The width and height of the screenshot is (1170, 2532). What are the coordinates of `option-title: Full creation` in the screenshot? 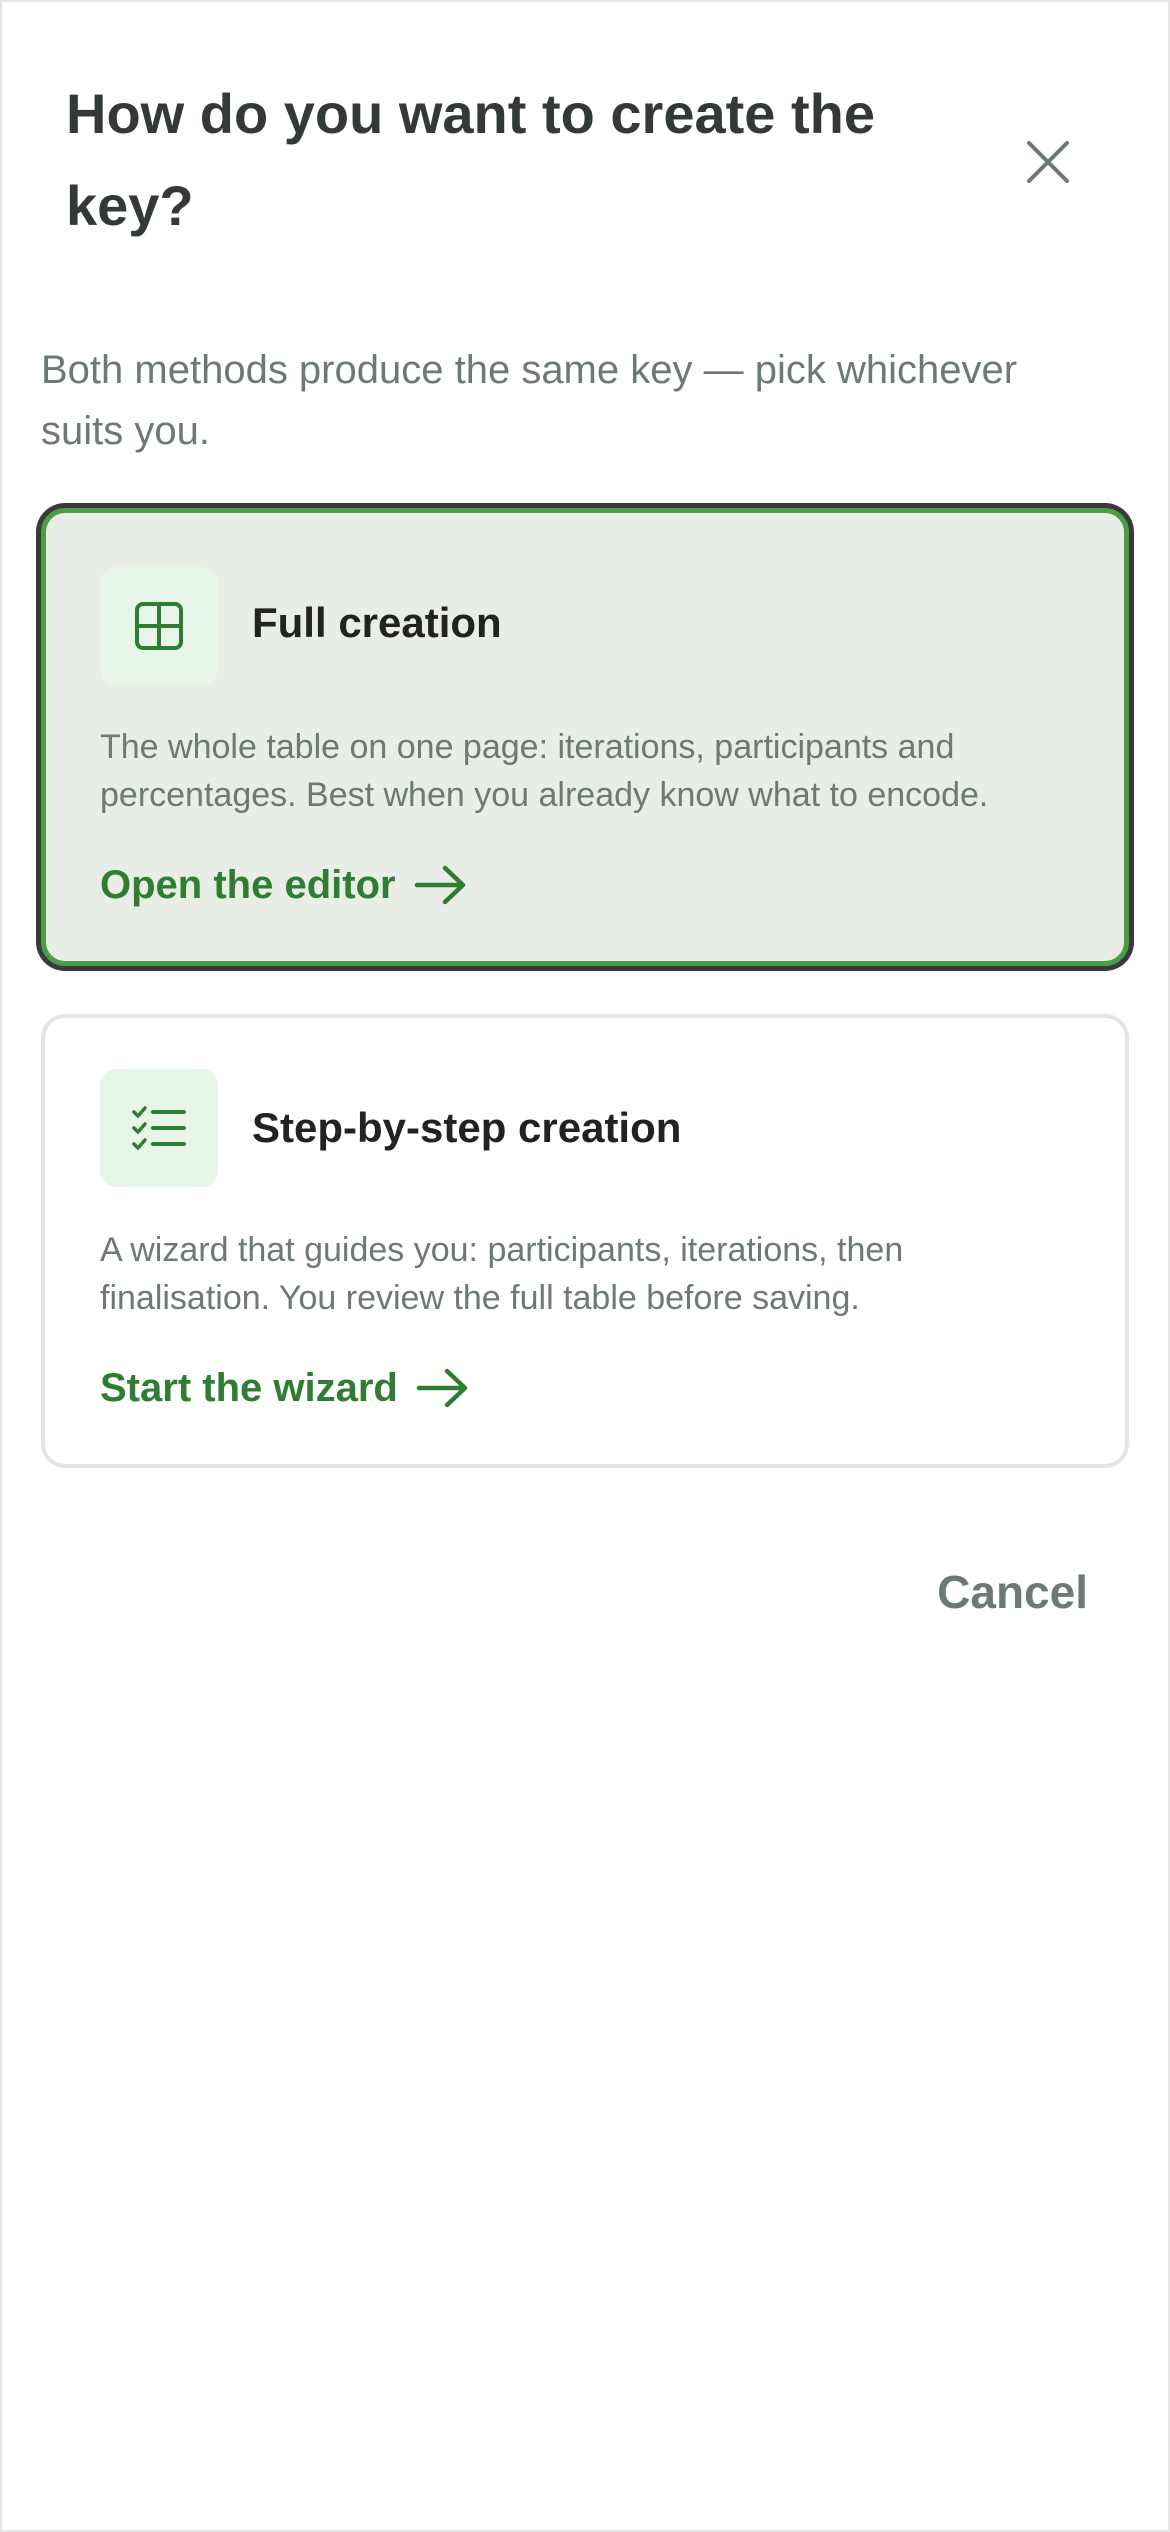 It's located at (377, 622).